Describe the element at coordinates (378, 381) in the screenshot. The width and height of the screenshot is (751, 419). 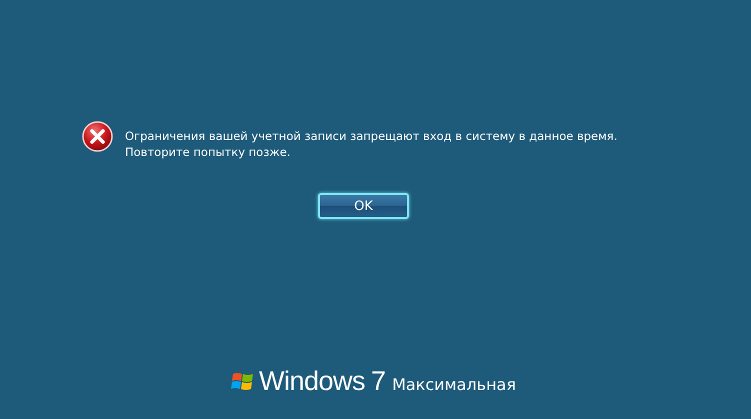
I see `version-number: 7` at that location.